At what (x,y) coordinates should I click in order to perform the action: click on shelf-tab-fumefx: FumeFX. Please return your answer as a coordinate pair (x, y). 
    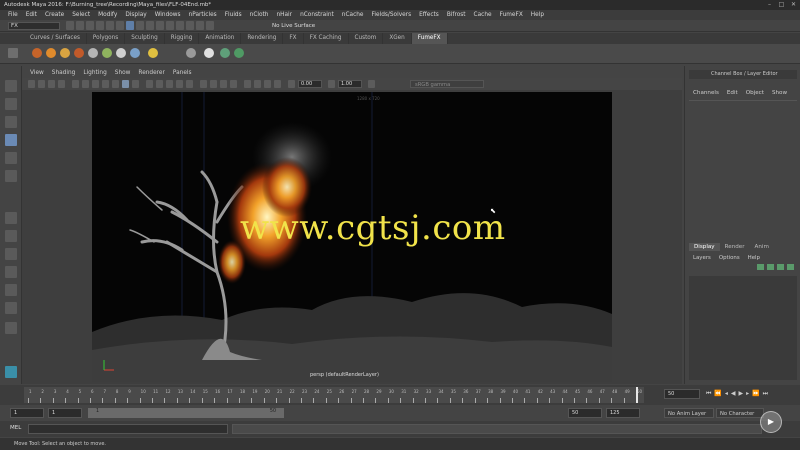
    Looking at the image, I should click on (429, 38).